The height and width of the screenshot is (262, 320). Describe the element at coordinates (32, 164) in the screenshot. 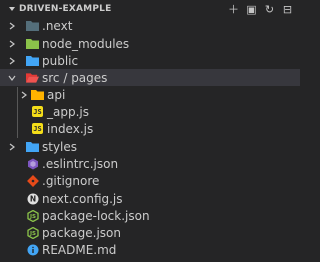

I see `eslint-icon` at that location.